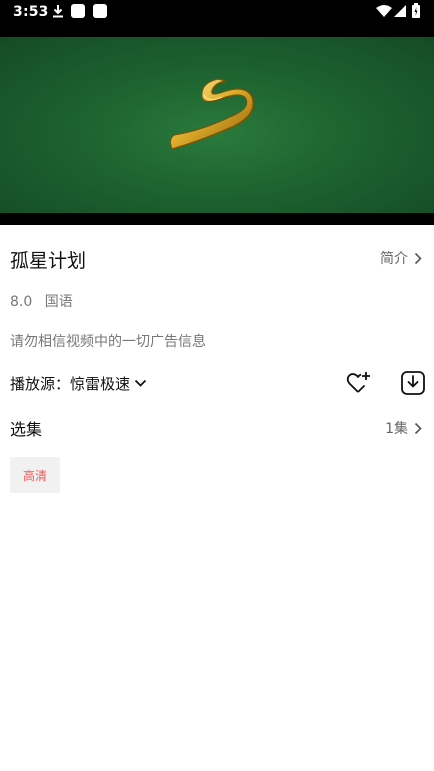 The width and height of the screenshot is (434, 771). Describe the element at coordinates (394, 259) in the screenshot. I see `intro-label: 简介` at that location.